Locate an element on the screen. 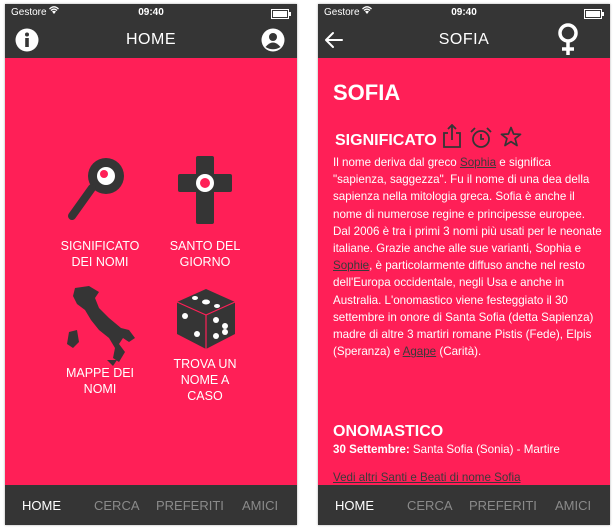 This screenshot has height=529, width=614. random-name-button: TROVA UN NOME A CASO is located at coordinates (205, 346).